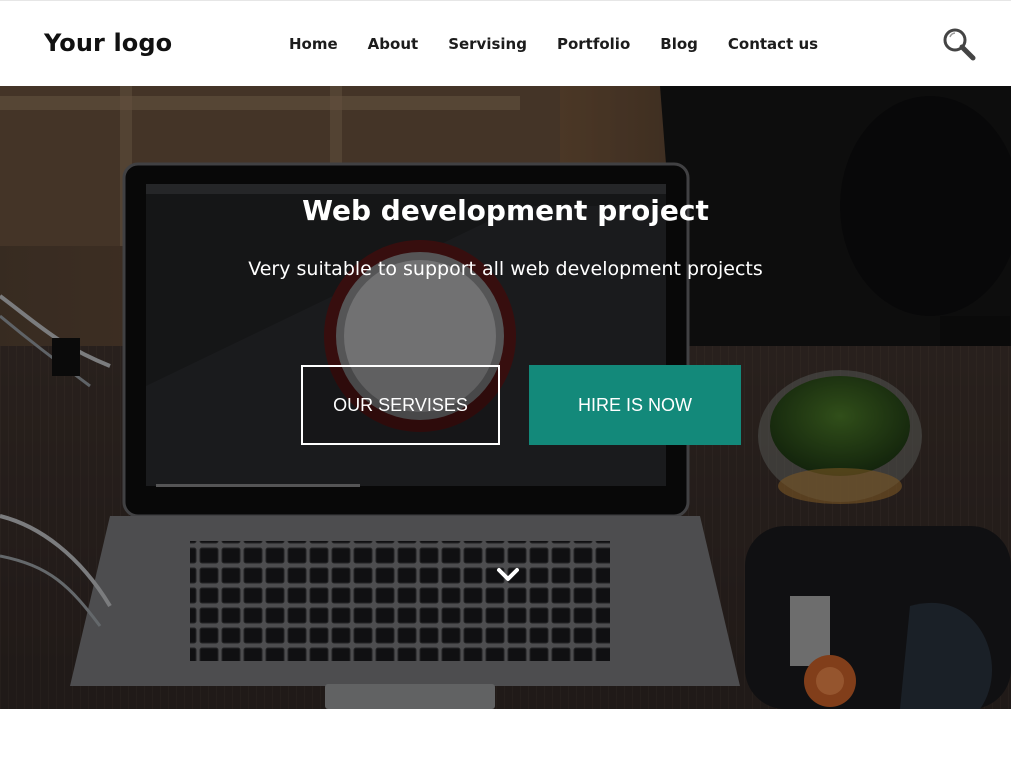 This screenshot has width=1011, height=758. What do you see at coordinates (508, 575) in the screenshot?
I see `chevron-down-icon` at bounding box center [508, 575].